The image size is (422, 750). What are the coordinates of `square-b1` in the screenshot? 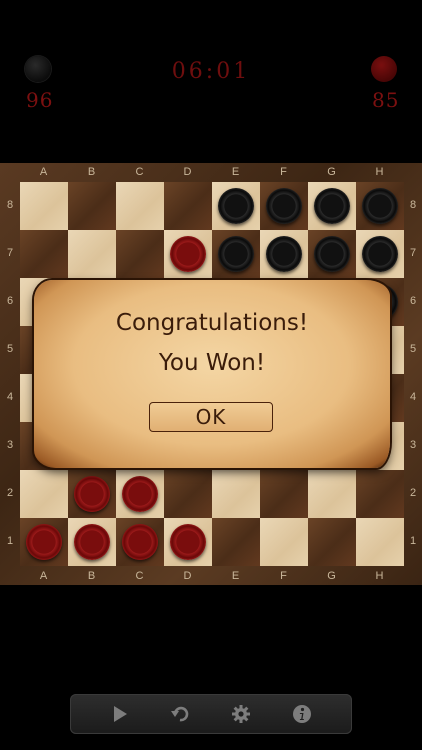 It's located at (92, 542).